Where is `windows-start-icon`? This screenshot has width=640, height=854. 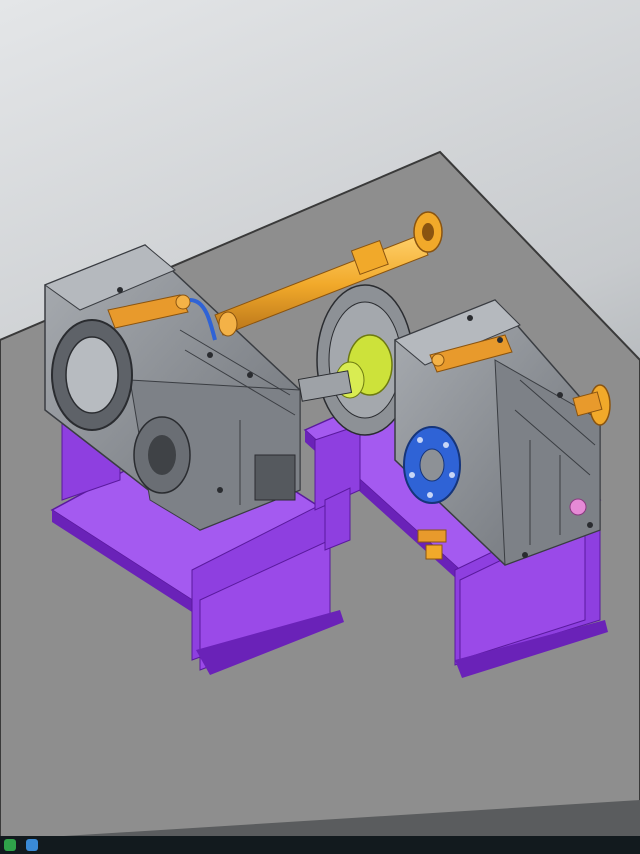 windows-start-icon is located at coordinates (10, 845).